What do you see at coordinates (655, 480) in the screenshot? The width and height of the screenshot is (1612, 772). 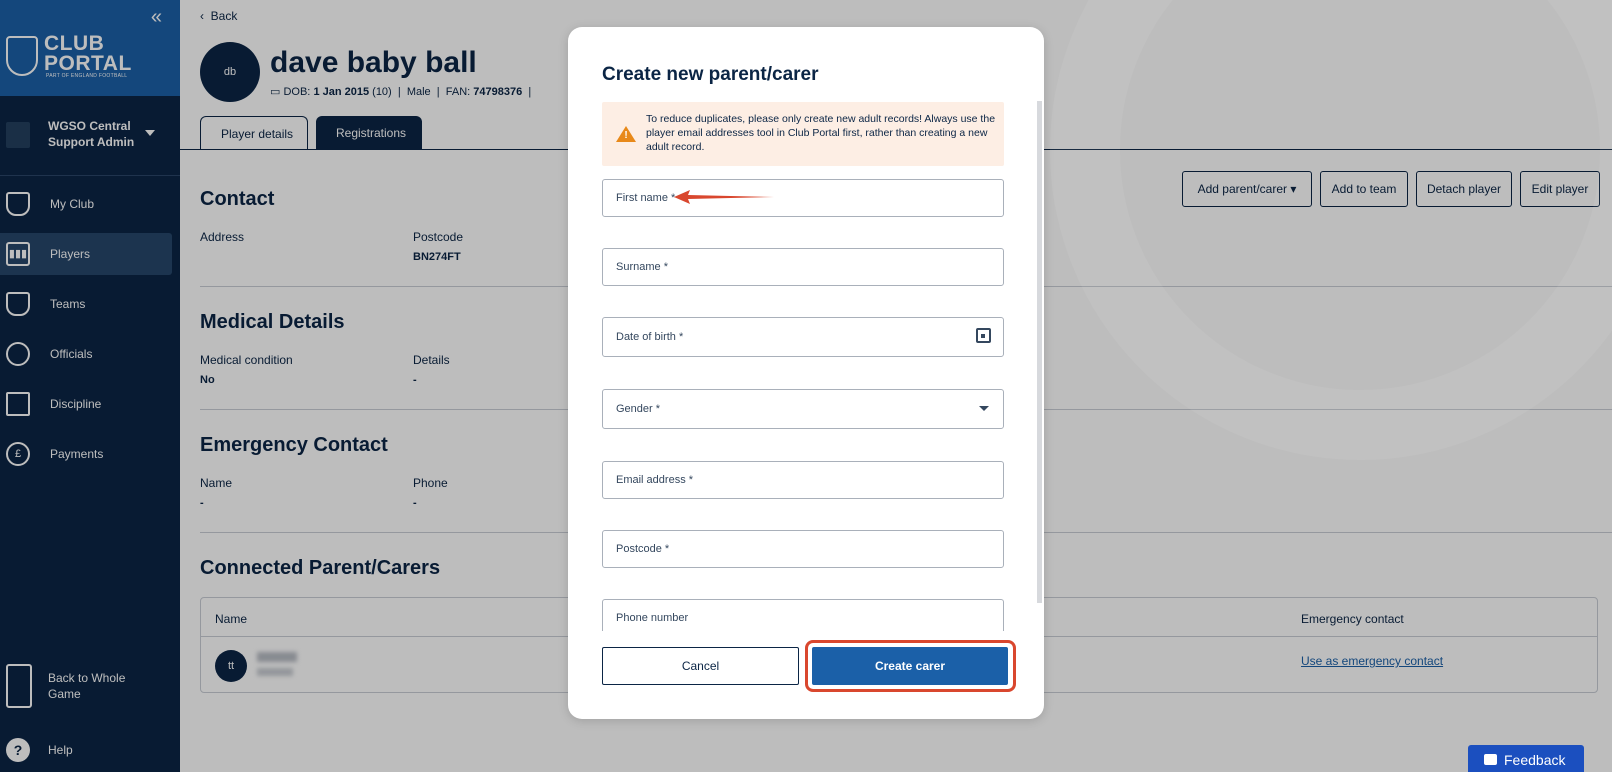 I see `email-placeholder: Email address *` at bounding box center [655, 480].